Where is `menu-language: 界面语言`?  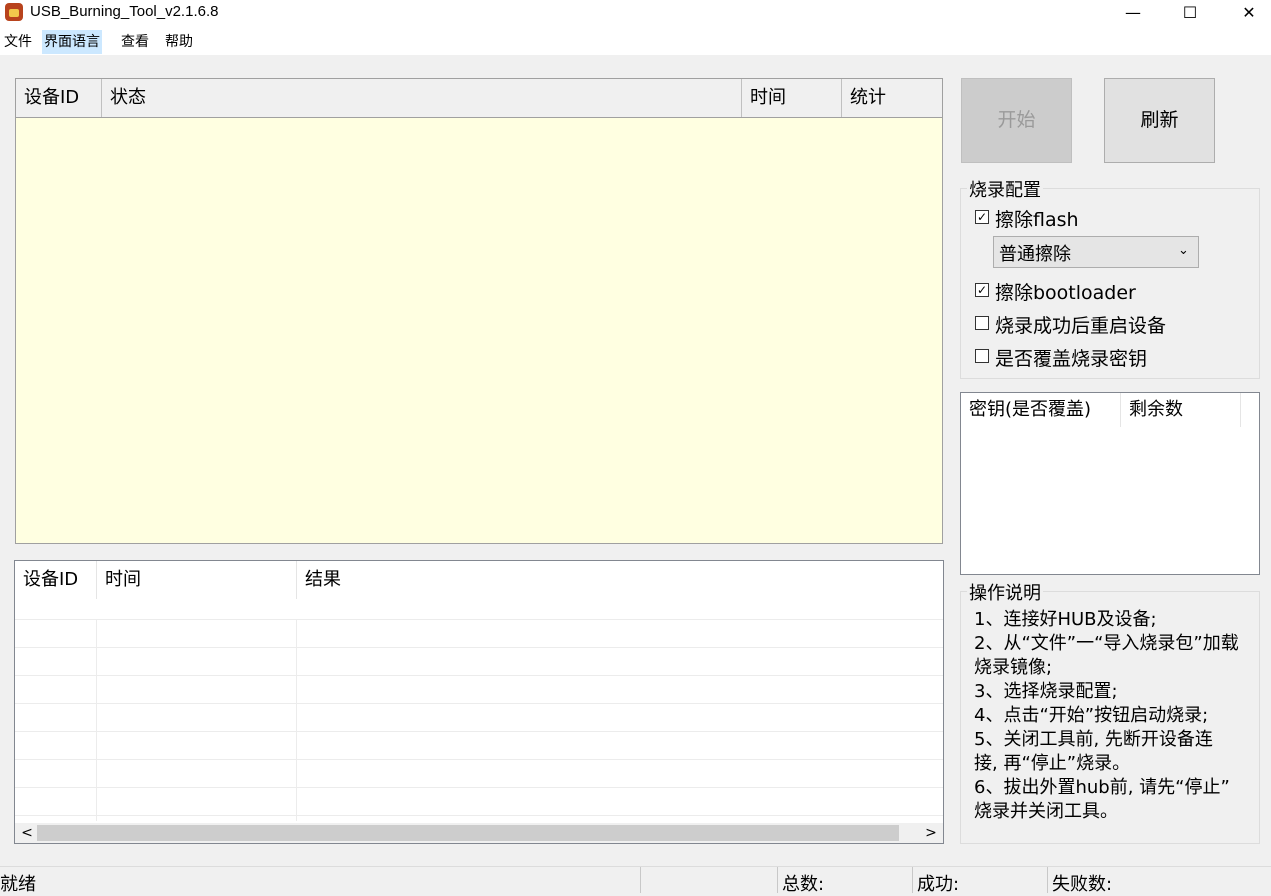 menu-language: 界面语言 is located at coordinates (72, 42).